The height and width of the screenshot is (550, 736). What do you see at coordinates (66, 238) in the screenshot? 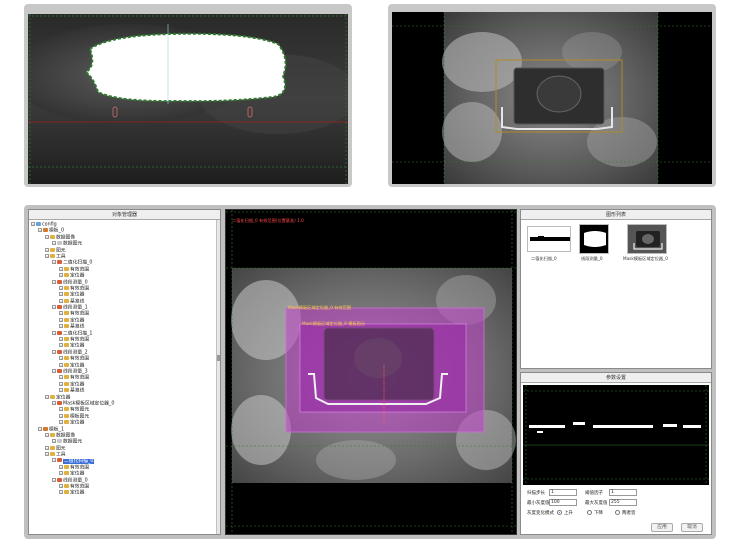
I see `tree-node-label: 数据图像` at bounding box center [66, 238].